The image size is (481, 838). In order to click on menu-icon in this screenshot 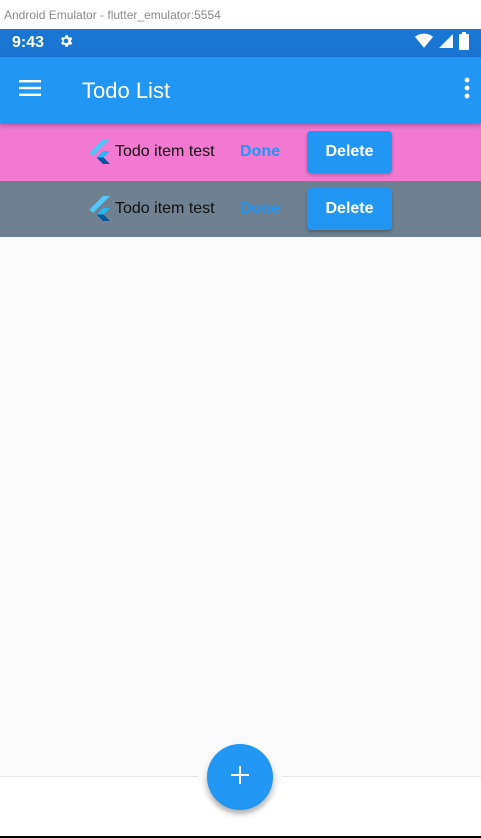, I will do `click(31, 90)`.